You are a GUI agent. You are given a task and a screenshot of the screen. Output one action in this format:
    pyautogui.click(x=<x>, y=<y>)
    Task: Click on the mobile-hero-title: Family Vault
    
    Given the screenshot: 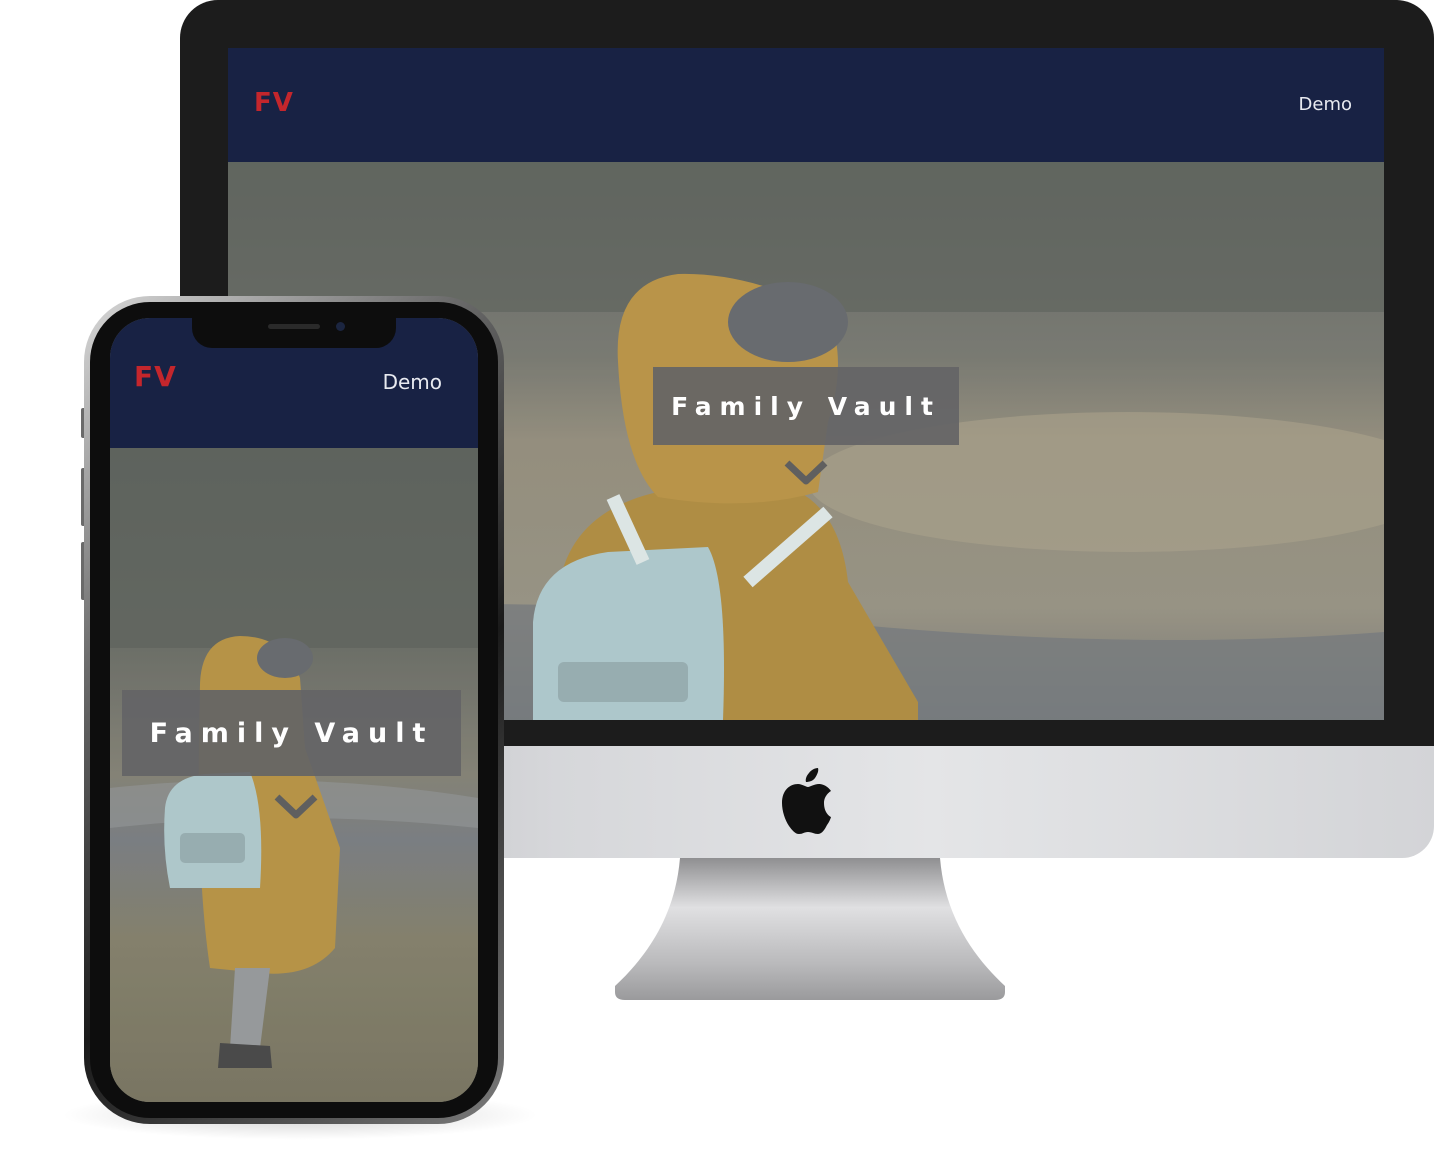 What is the action you would take?
    pyautogui.click(x=291, y=733)
    